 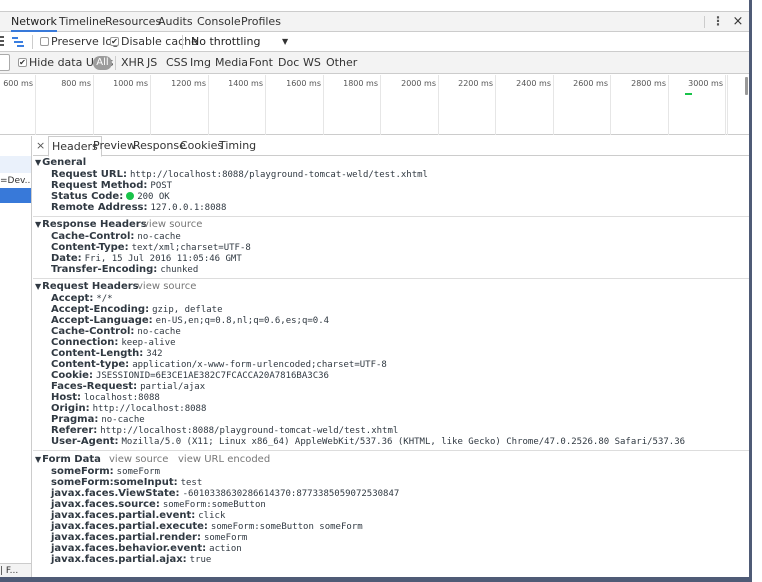 What do you see at coordinates (224, 460) in the screenshot?
I see `view-url-encoded-link: view URL encoded` at bounding box center [224, 460].